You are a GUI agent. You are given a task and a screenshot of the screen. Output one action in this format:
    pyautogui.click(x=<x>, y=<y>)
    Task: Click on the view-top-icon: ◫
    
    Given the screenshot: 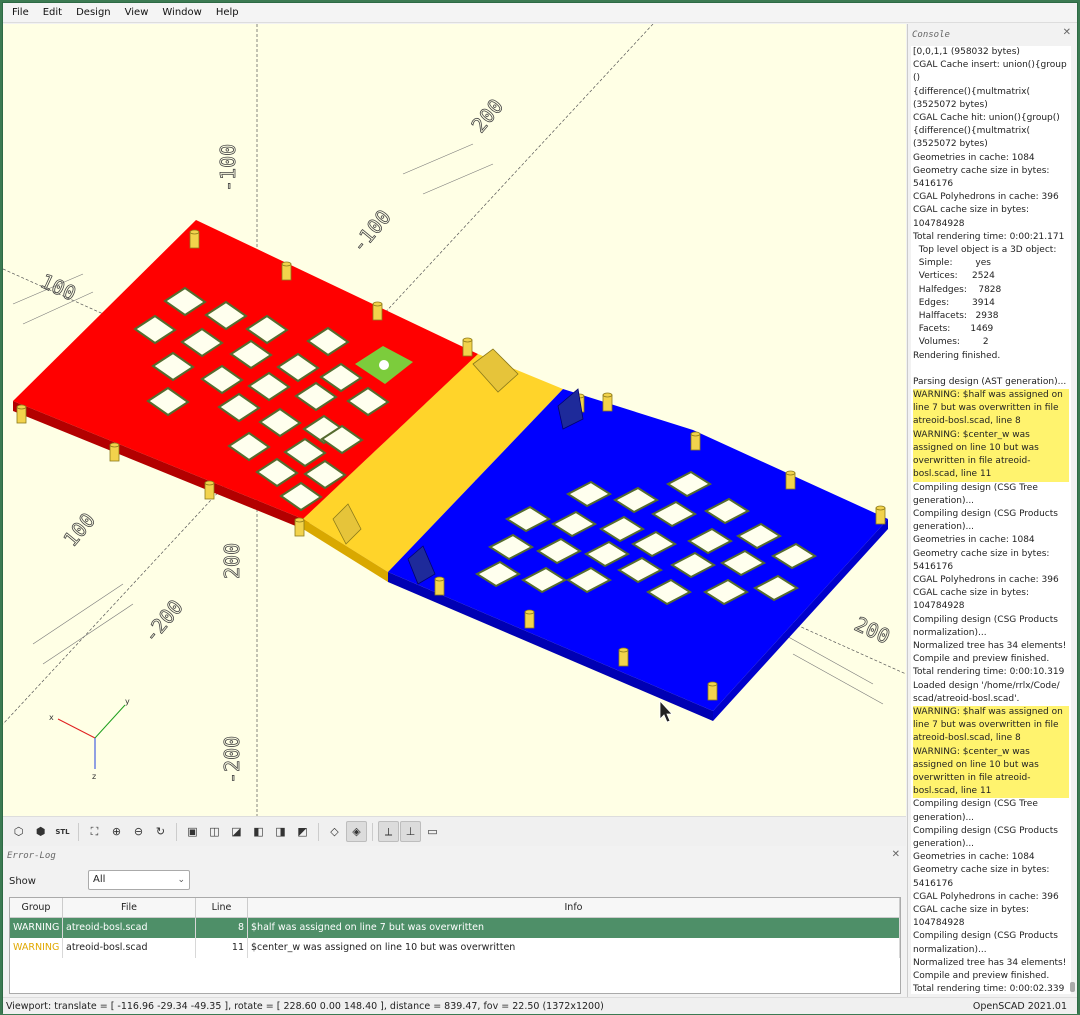 What is the action you would take?
    pyautogui.click(x=214, y=831)
    